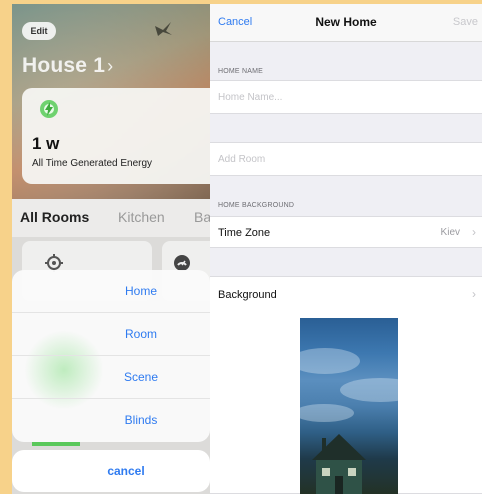 The width and height of the screenshot is (482, 494). Describe the element at coordinates (240, 71) in the screenshot. I see `section-header-home-name: HOME NAME` at that location.